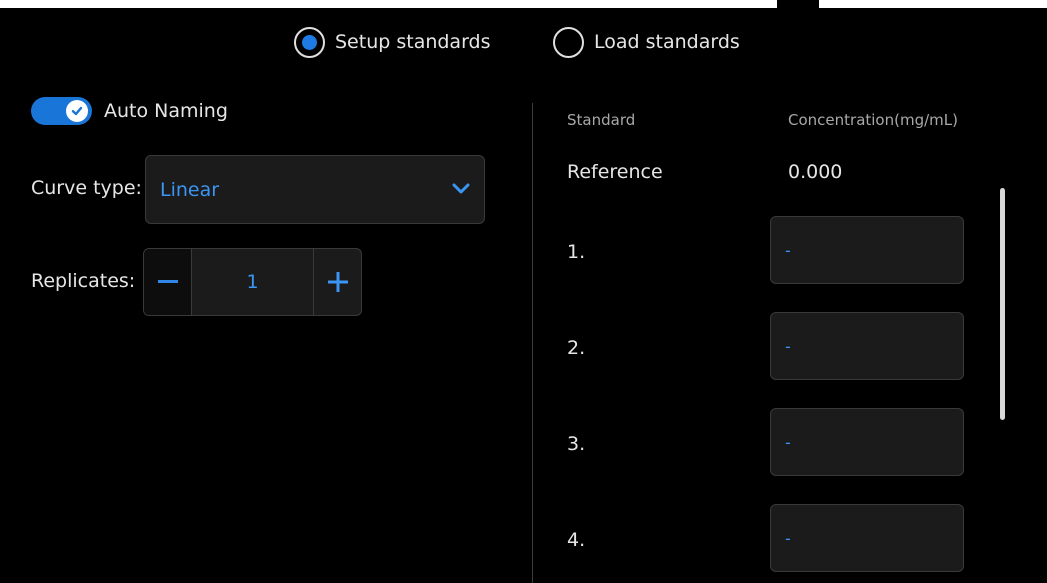 The image size is (1047, 583). Describe the element at coordinates (576, 348) in the screenshot. I see `standard-row-name: 2.` at that location.